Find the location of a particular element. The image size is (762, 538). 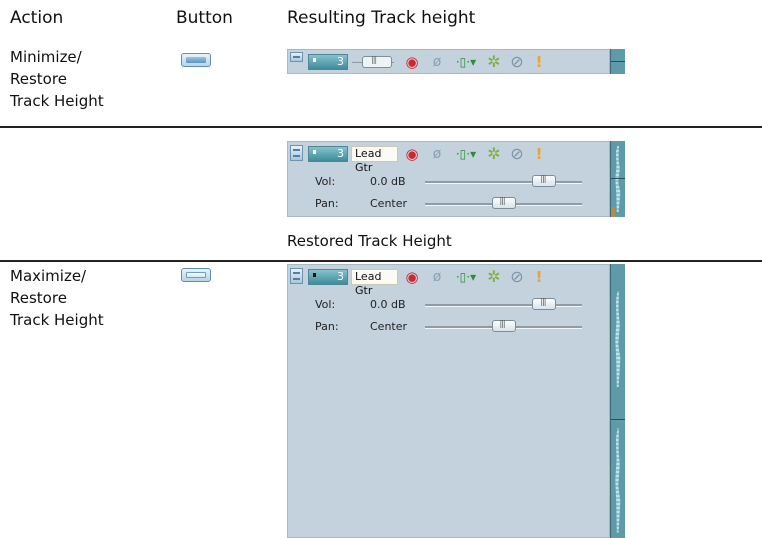

header-button: Button is located at coordinates (204, 18).